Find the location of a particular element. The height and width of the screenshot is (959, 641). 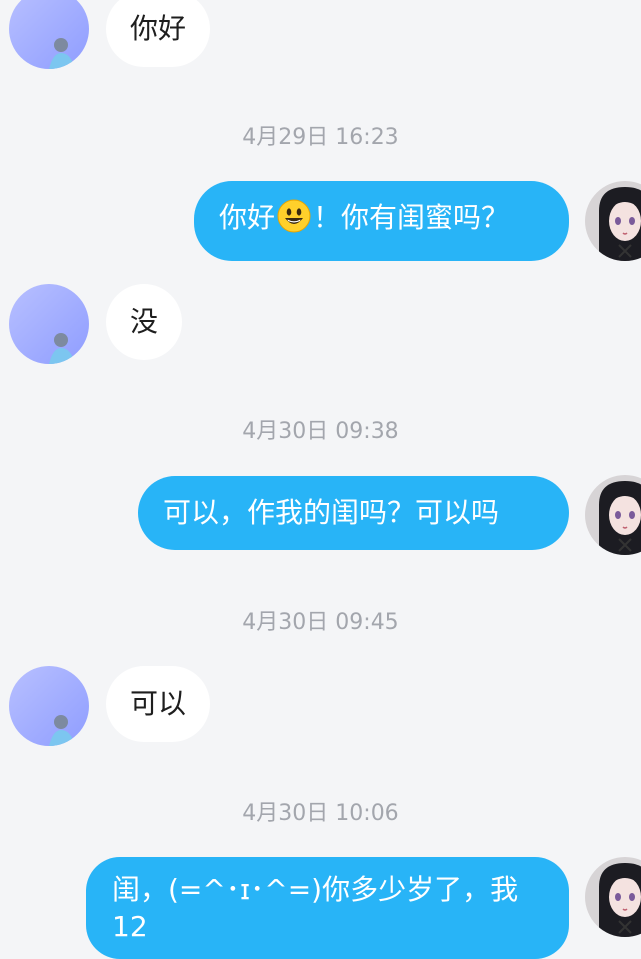

sent-message-bubble: 可以，作我的闺吗？可以吗 is located at coordinates (353, 513).